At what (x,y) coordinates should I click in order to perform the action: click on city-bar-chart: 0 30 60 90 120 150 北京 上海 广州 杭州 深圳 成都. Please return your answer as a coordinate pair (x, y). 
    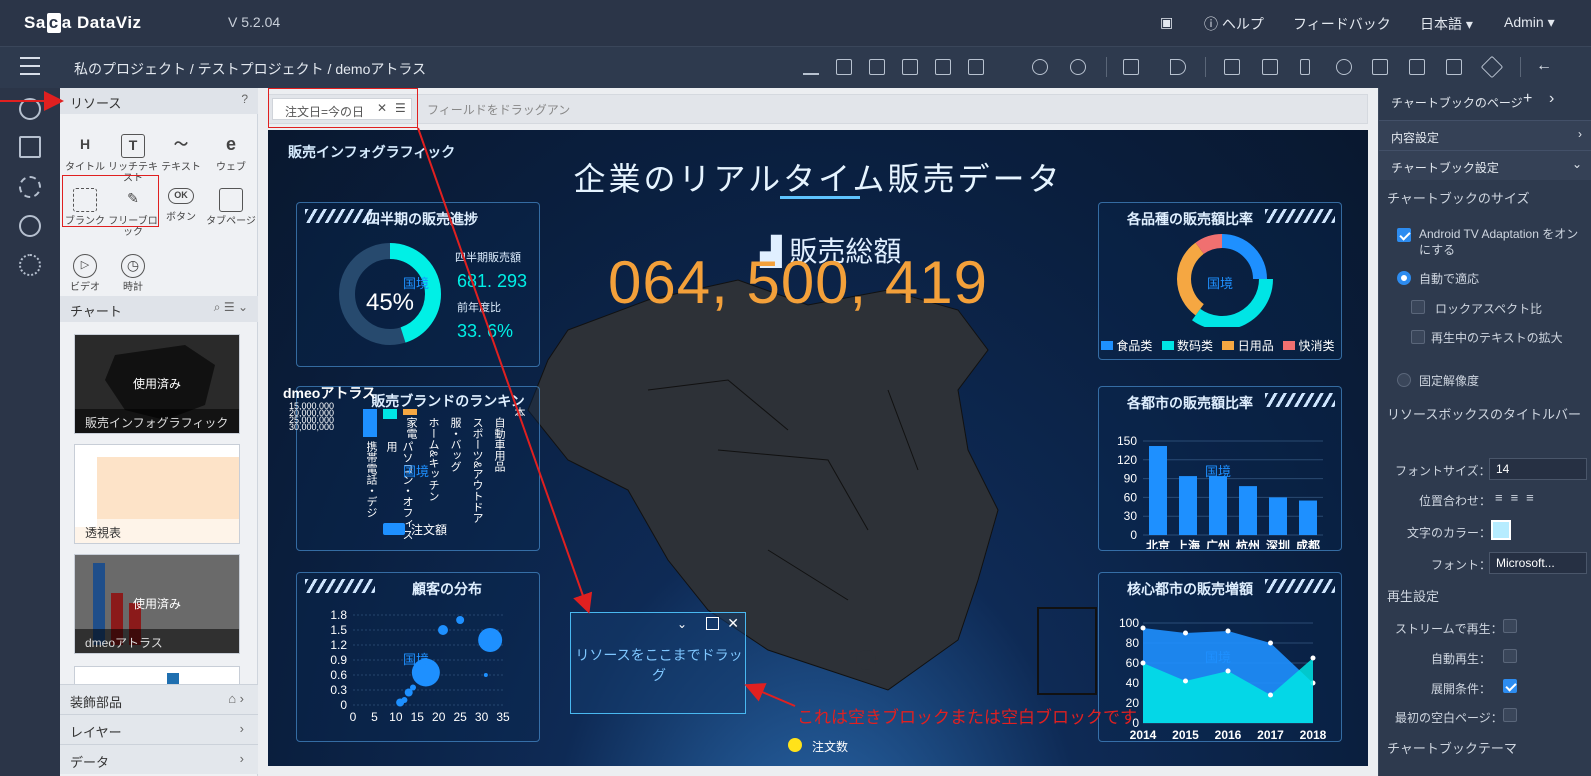
    Looking at the image, I should click on (1220, 491).